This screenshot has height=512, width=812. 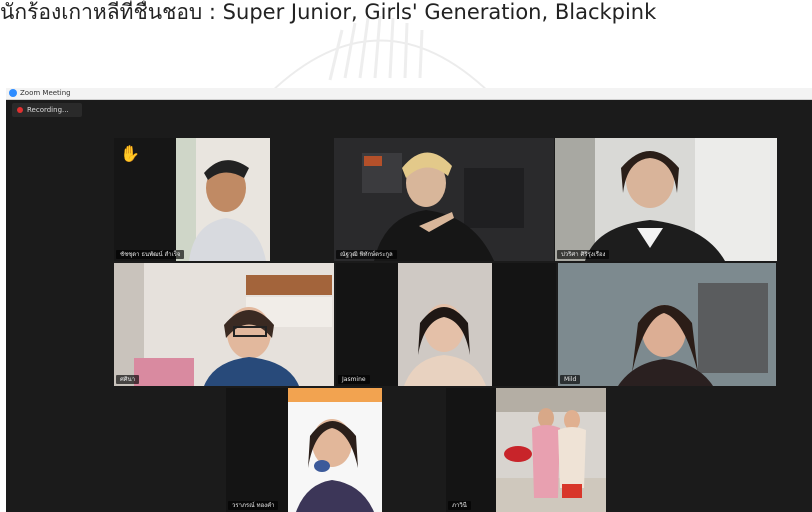 I want to click on participant-name: ชัชชุดา ธนพัฒน์ สำเร็จ, so click(x=150, y=254).